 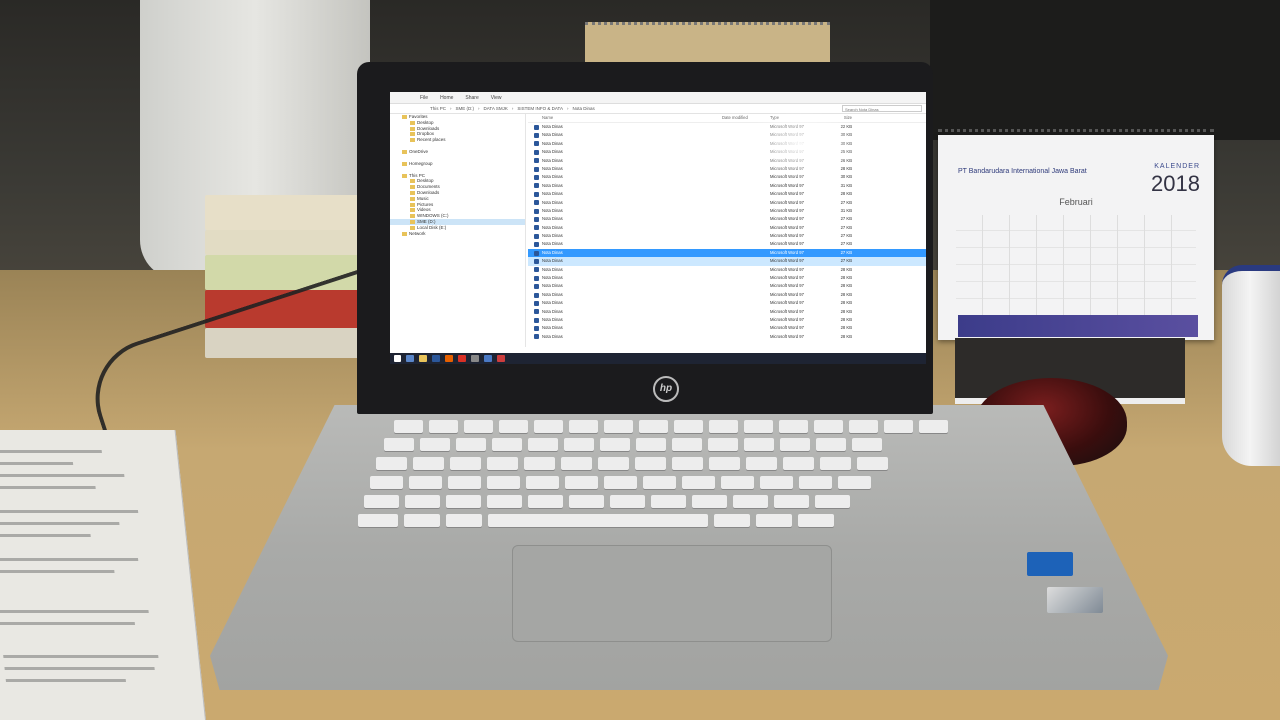 I want to click on breadcrumb-item: Nota Dinas, so click(x=583, y=108).